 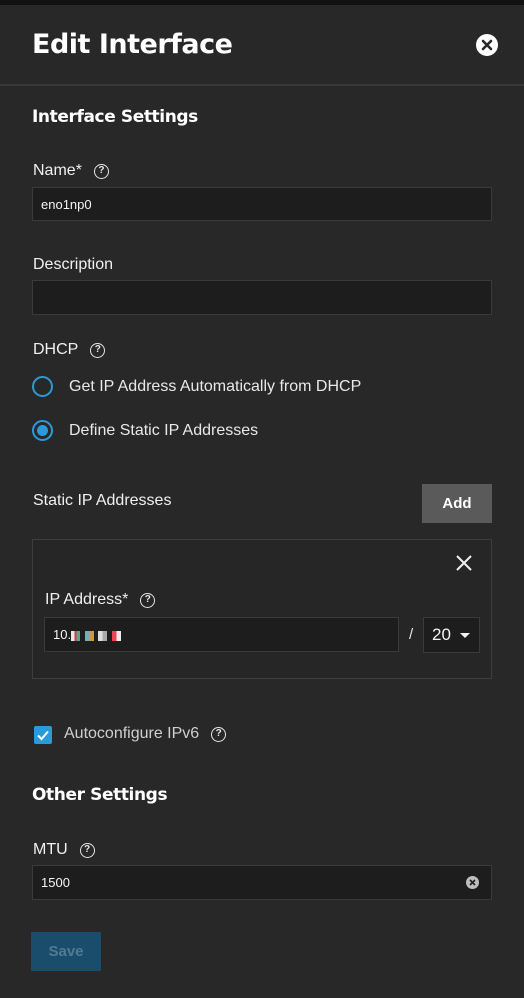 What do you see at coordinates (55, 882) in the screenshot?
I see `mtu-field-value: 1500` at bounding box center [55, 882].